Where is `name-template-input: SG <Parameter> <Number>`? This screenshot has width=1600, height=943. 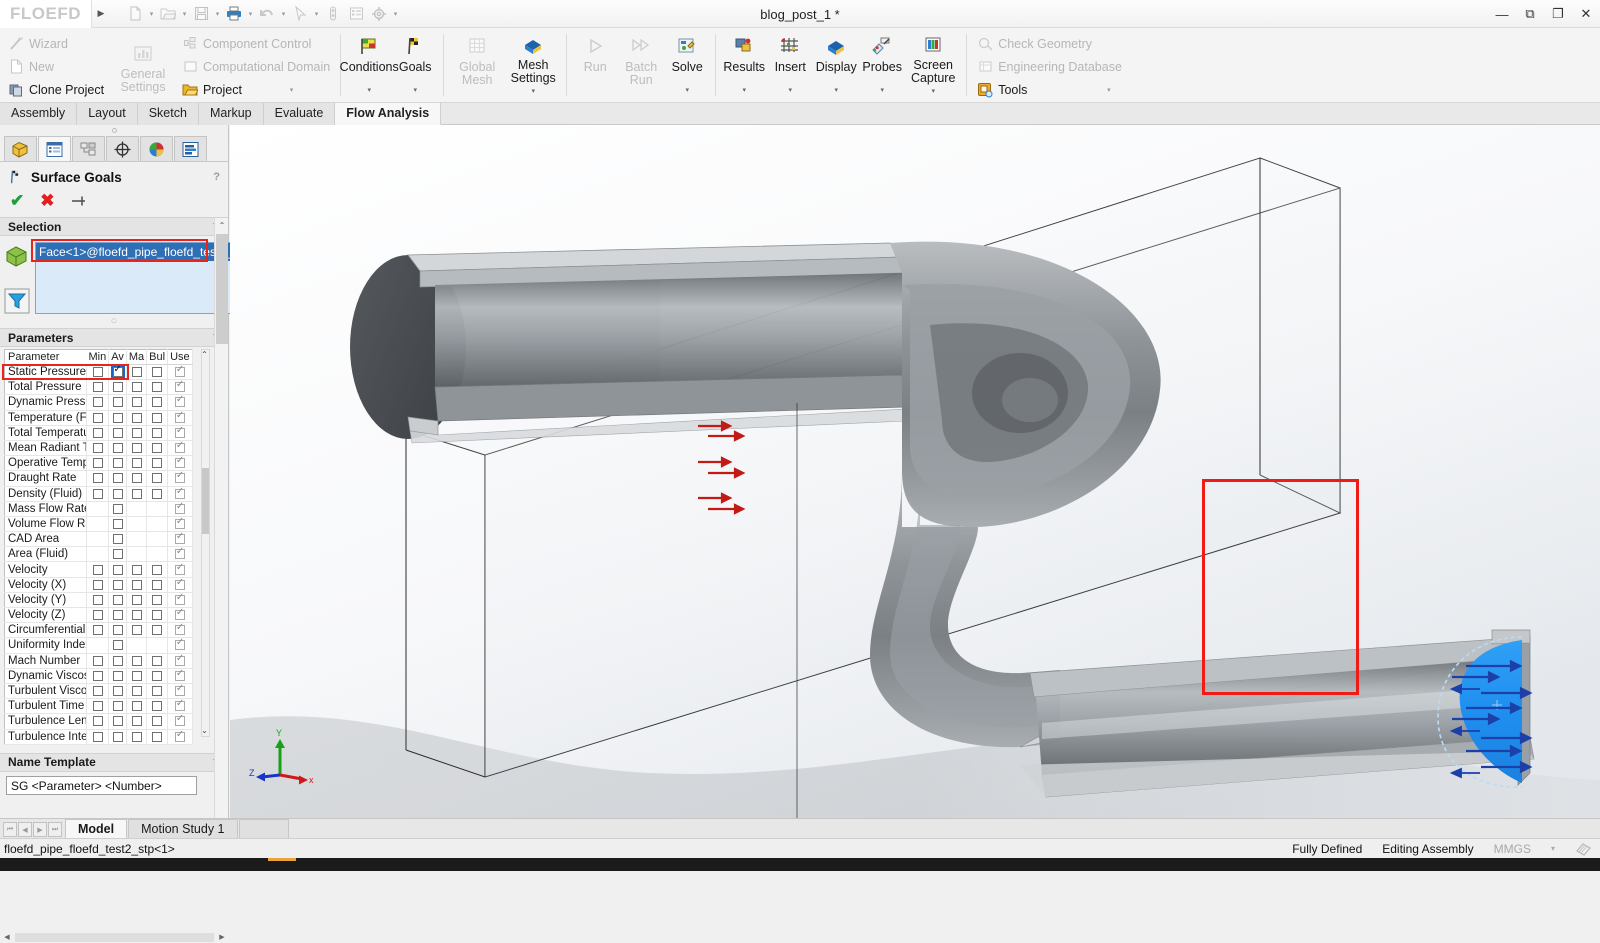
name-template-input: SG <Parameter> <Number> is located at coordinates (101, 785).